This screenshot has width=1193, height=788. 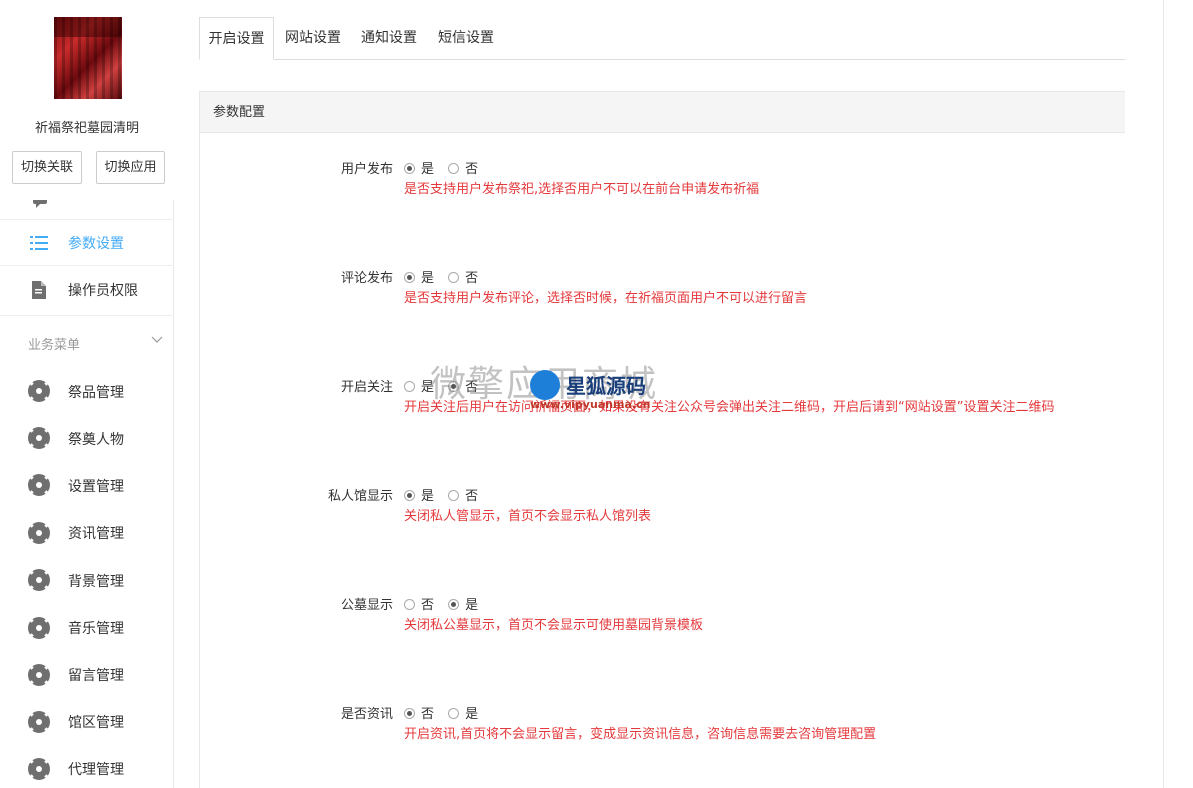 What do you see at coordinates (96, 487) in the screenshot?
I see `menu-label: 设置管理` at bounding box center [96, 487].